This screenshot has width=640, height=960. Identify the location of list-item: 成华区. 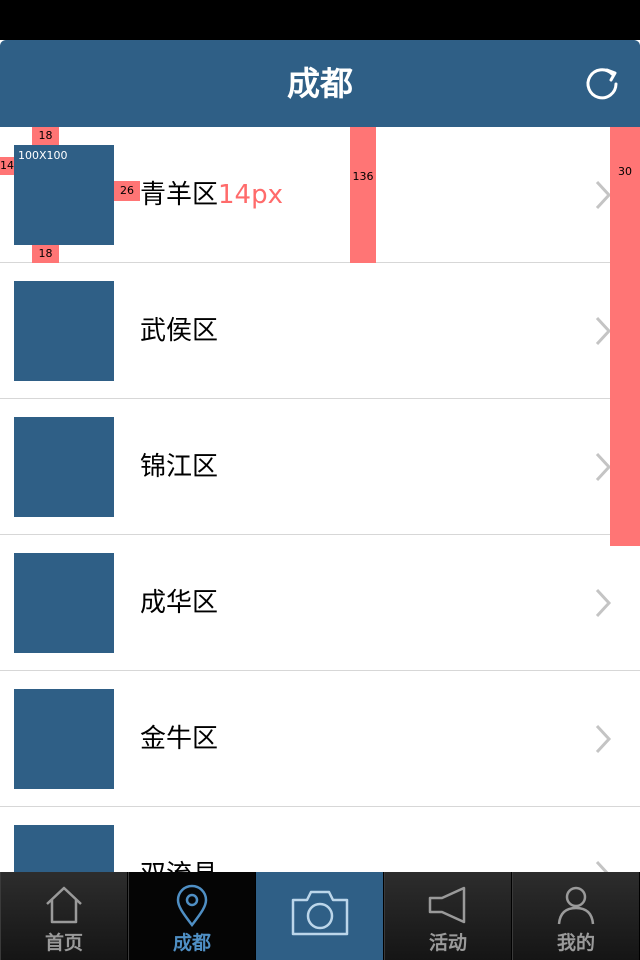
(320, 603).